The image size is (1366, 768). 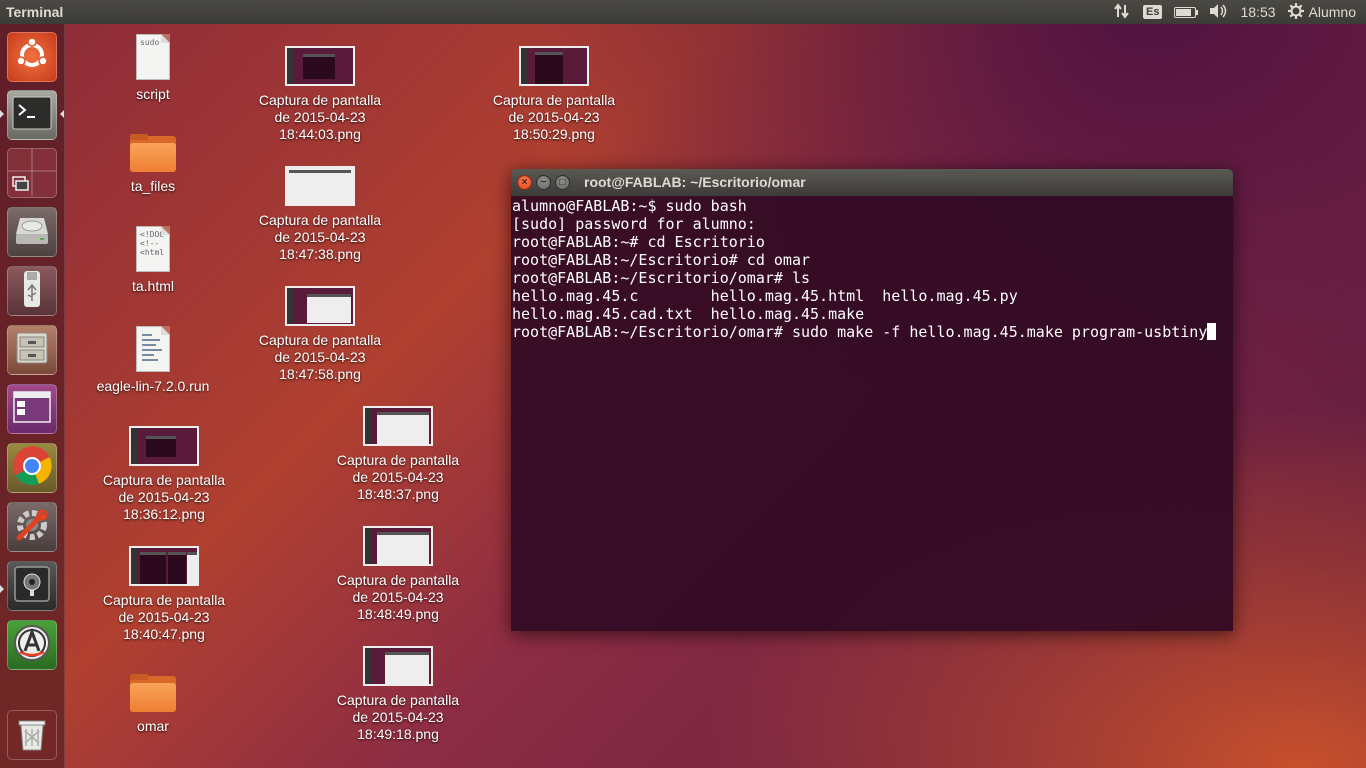 I want to click on keyboard-layout-indicator: Es, so click(x=1153, y=12).